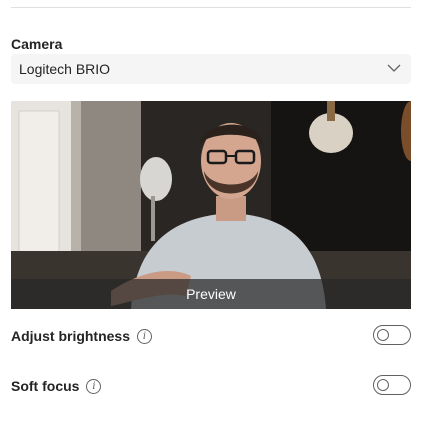 This screenshot has height=421, width=445. I want to click on setting-adjust-brightness: Adjust brightness i, so click(211, 336).